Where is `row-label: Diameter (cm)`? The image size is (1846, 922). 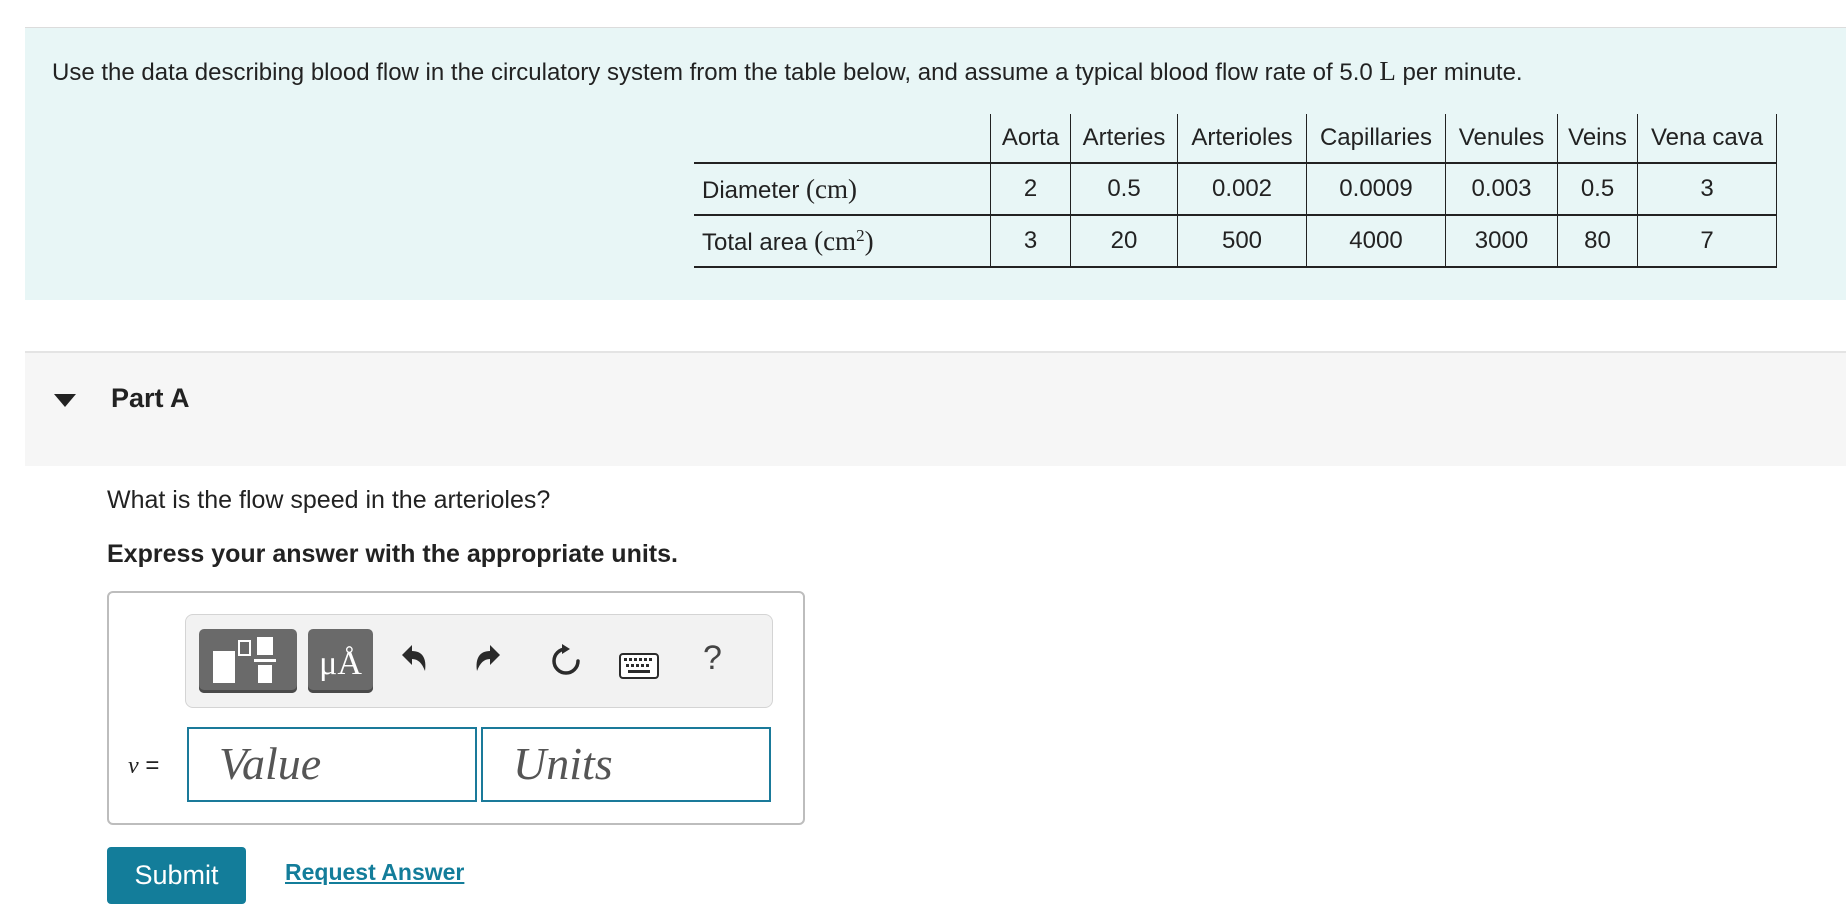
row-label: Diameter (cm) is located at coordinates (842, 189).